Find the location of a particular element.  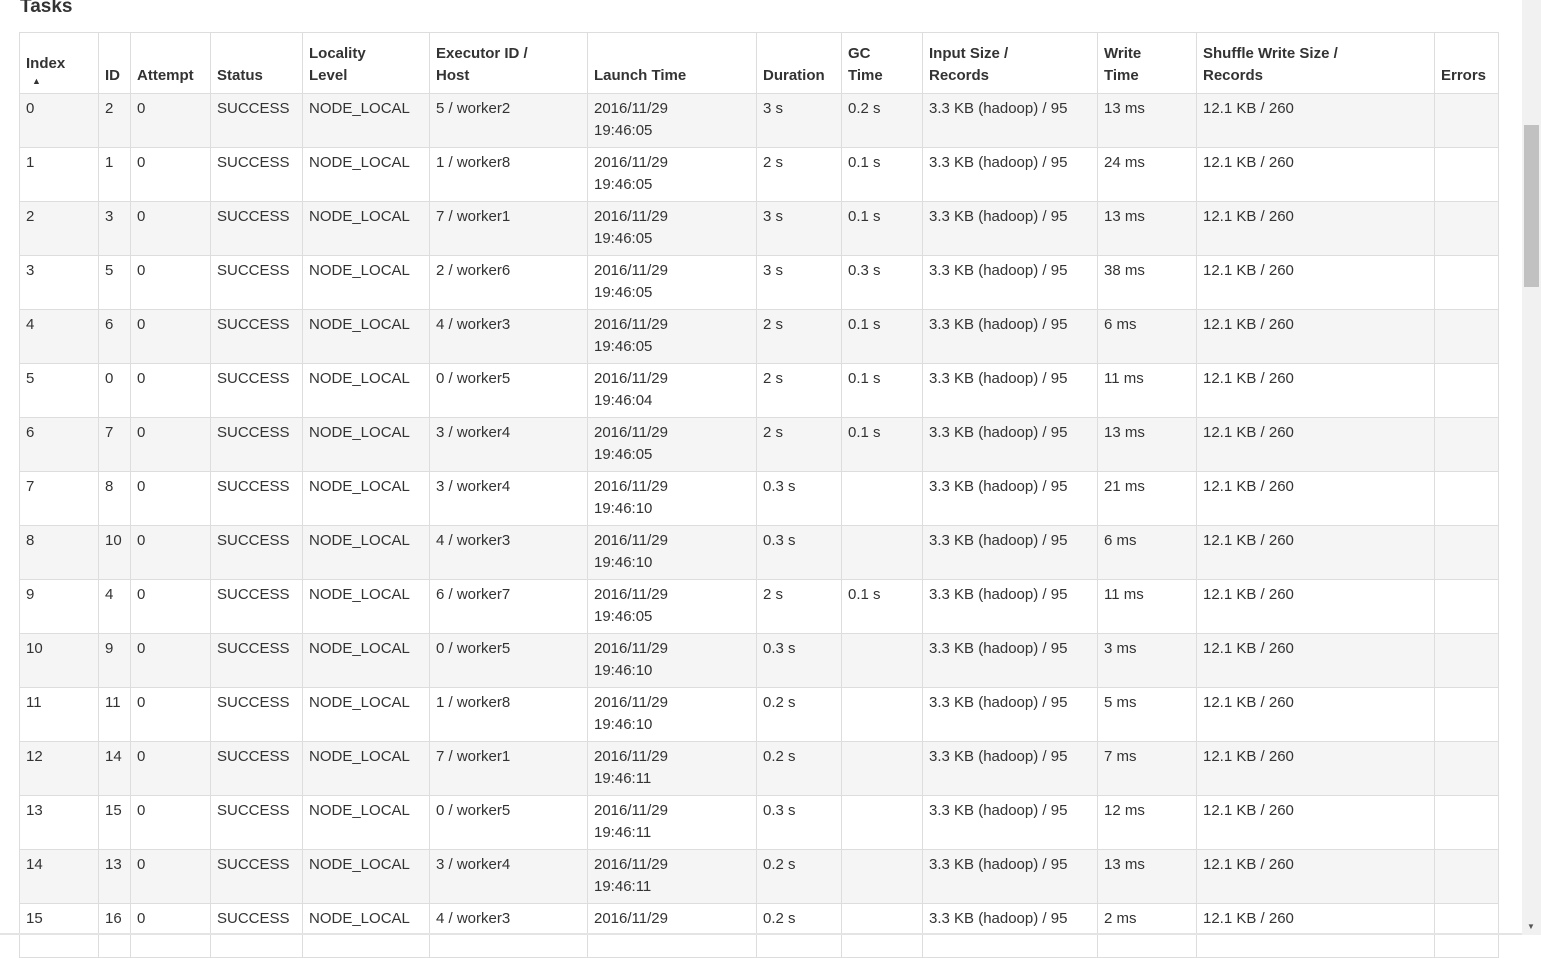

column-header-executor-host: Executor ID / Host is located at coordinates (508, 63).